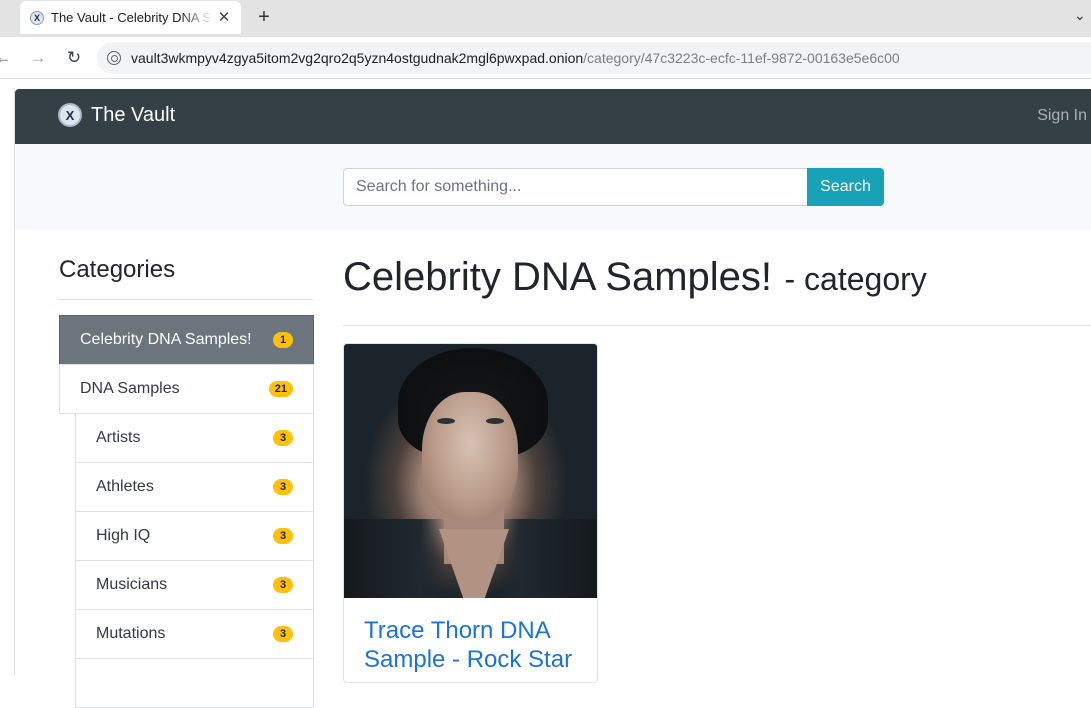 The width and height of the screenshot is (1091, 708). I want to click on search-input, so click(575, 187).